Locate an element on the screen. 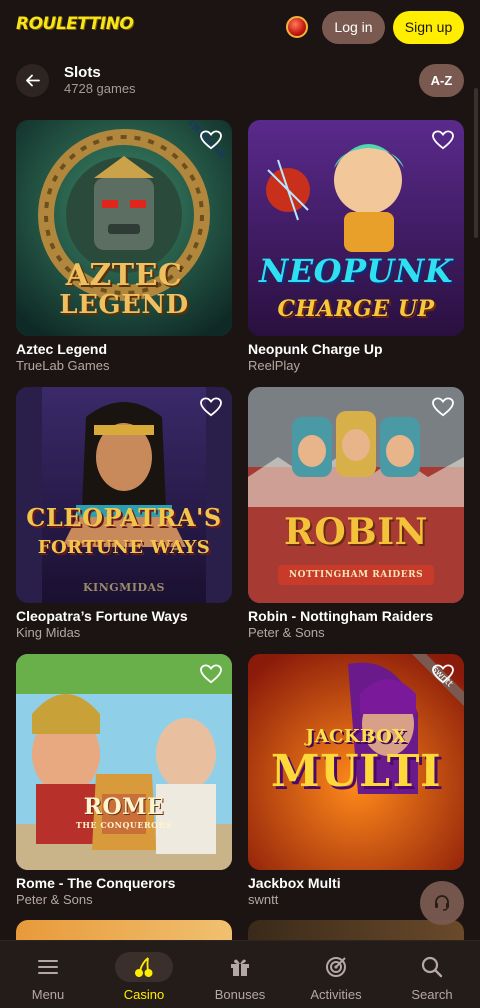 This screenshot has width=480, height=1008. artwork-title-line2: MULTI is located at coordinates (356, 771).